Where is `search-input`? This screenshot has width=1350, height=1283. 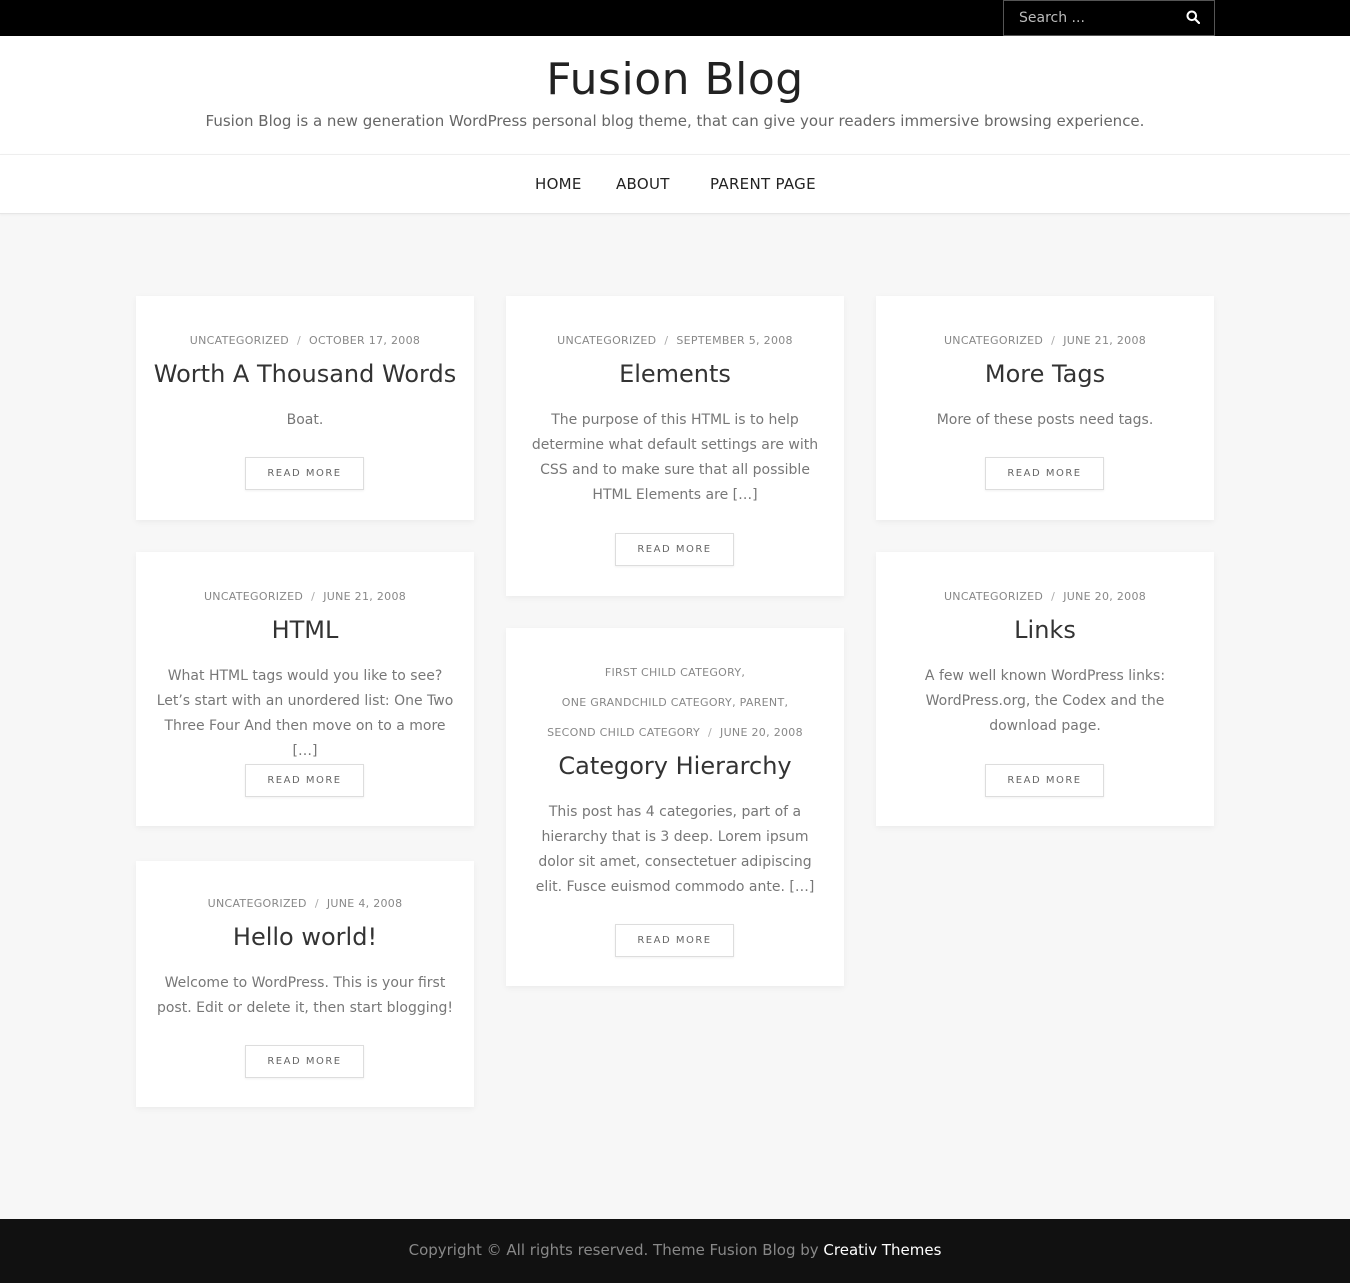 search-input is located at coordinates (1089, 18).